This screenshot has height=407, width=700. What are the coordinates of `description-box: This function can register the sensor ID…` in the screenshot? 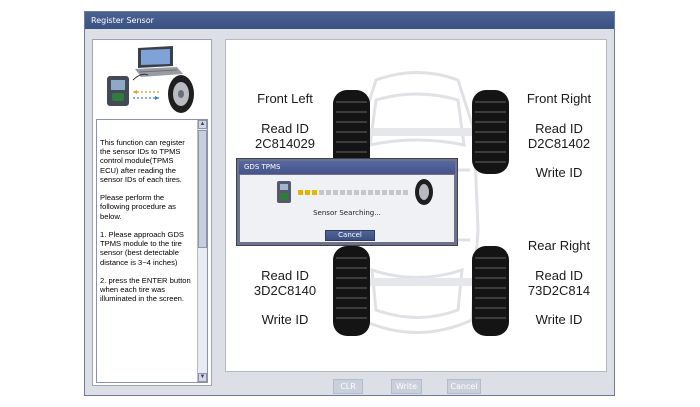 It's located at (152, 251).